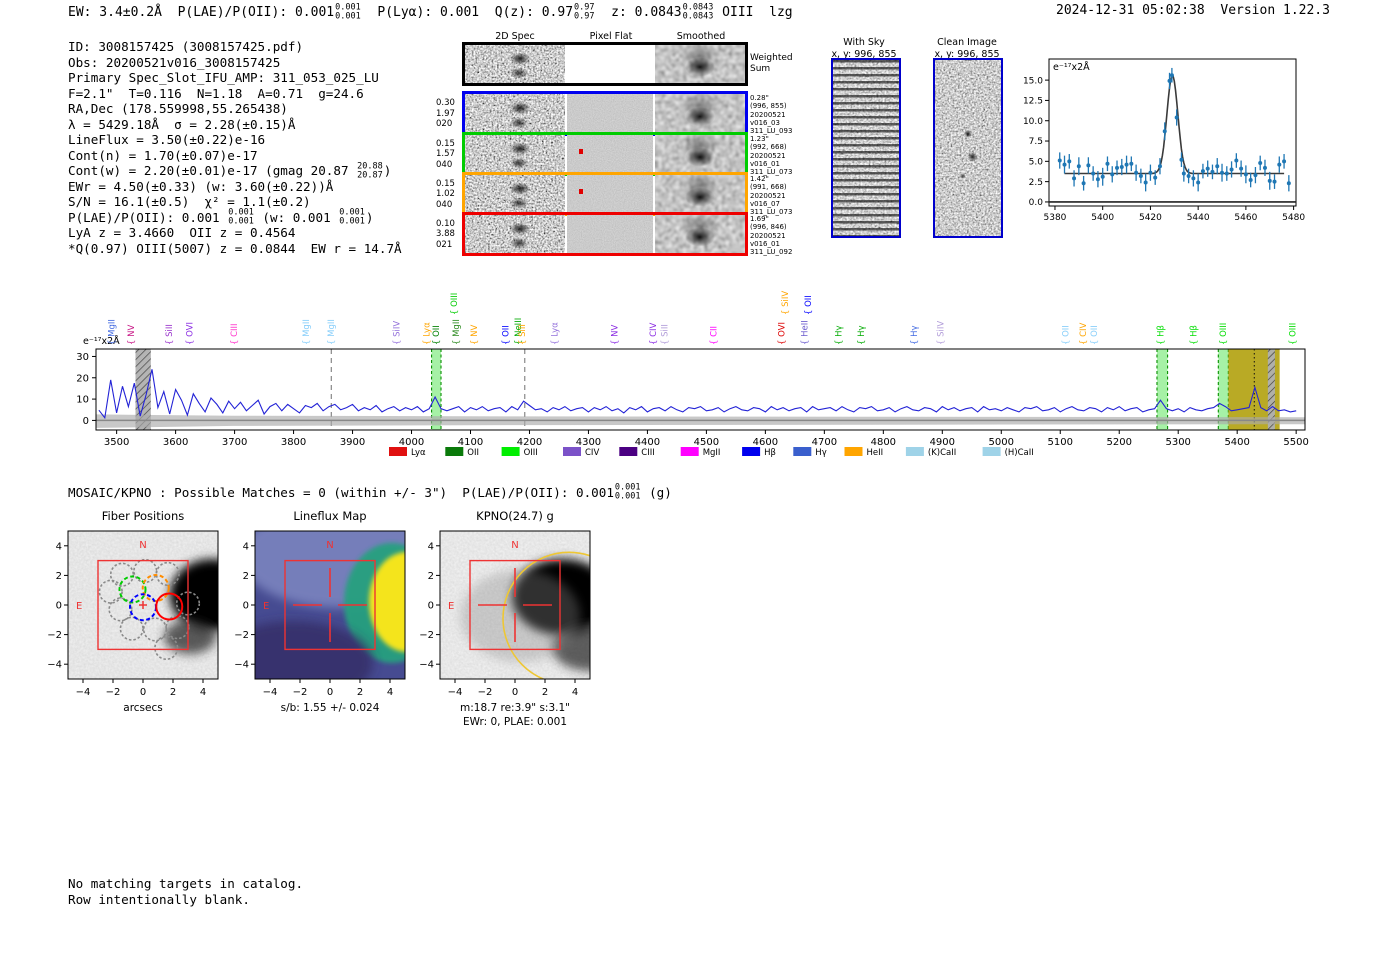 This screenshot has height=953, width=1400. What do you see at coordinates (235, 187) in the screenshot?
I see `info-line: EWr = 4.50(±0.33) (w: 3.60(±0.22))Å` at bounding box center [235, 187].